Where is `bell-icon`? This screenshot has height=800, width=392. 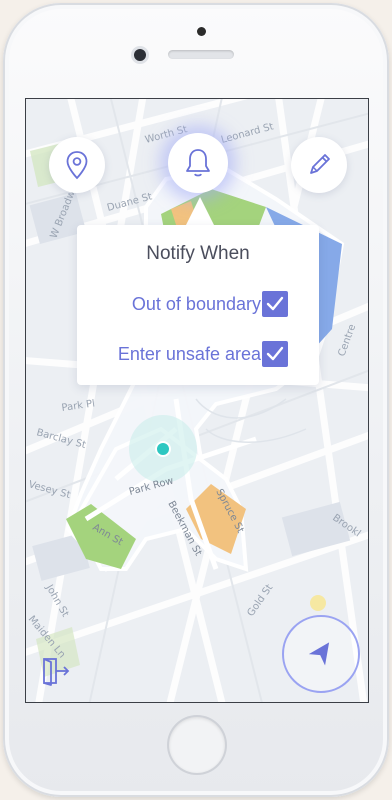 bell-icon is located at coordinates (198, 163).